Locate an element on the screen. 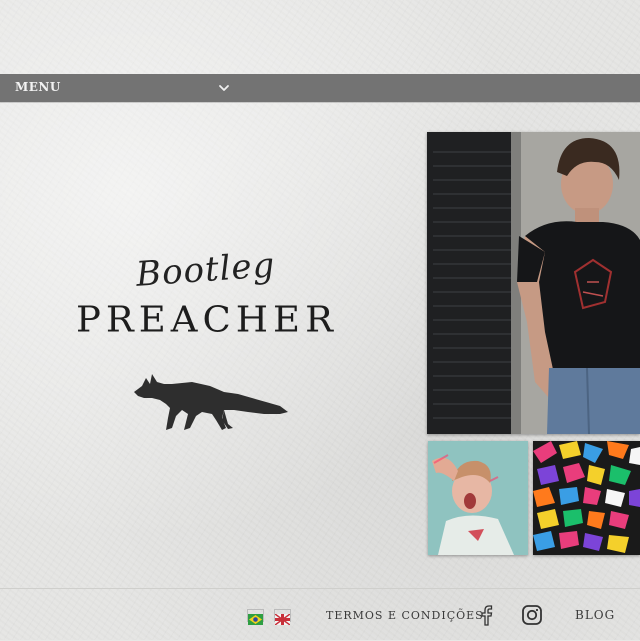  brazil-flag-icon is located at coordinates (255, 617).